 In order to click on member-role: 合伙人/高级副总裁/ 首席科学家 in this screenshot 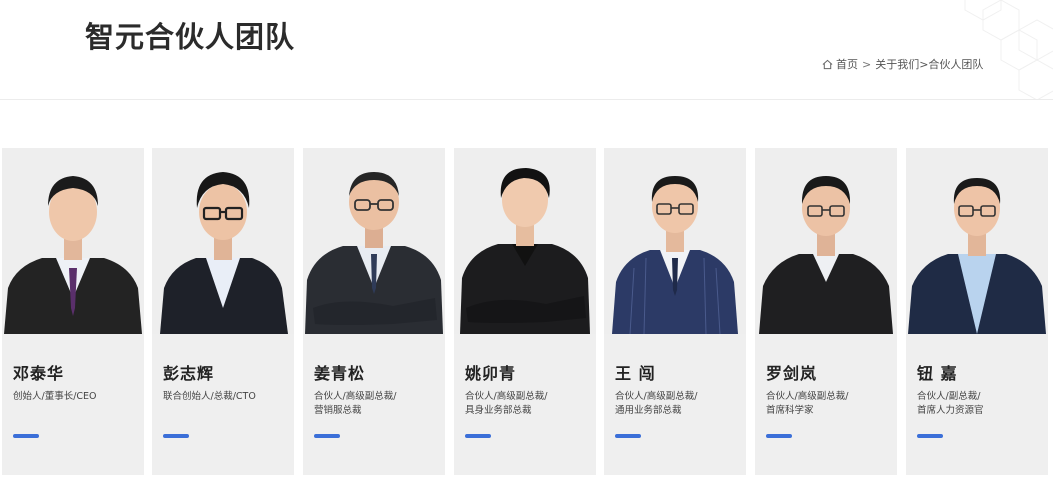, I will do `click(828, 404)`.